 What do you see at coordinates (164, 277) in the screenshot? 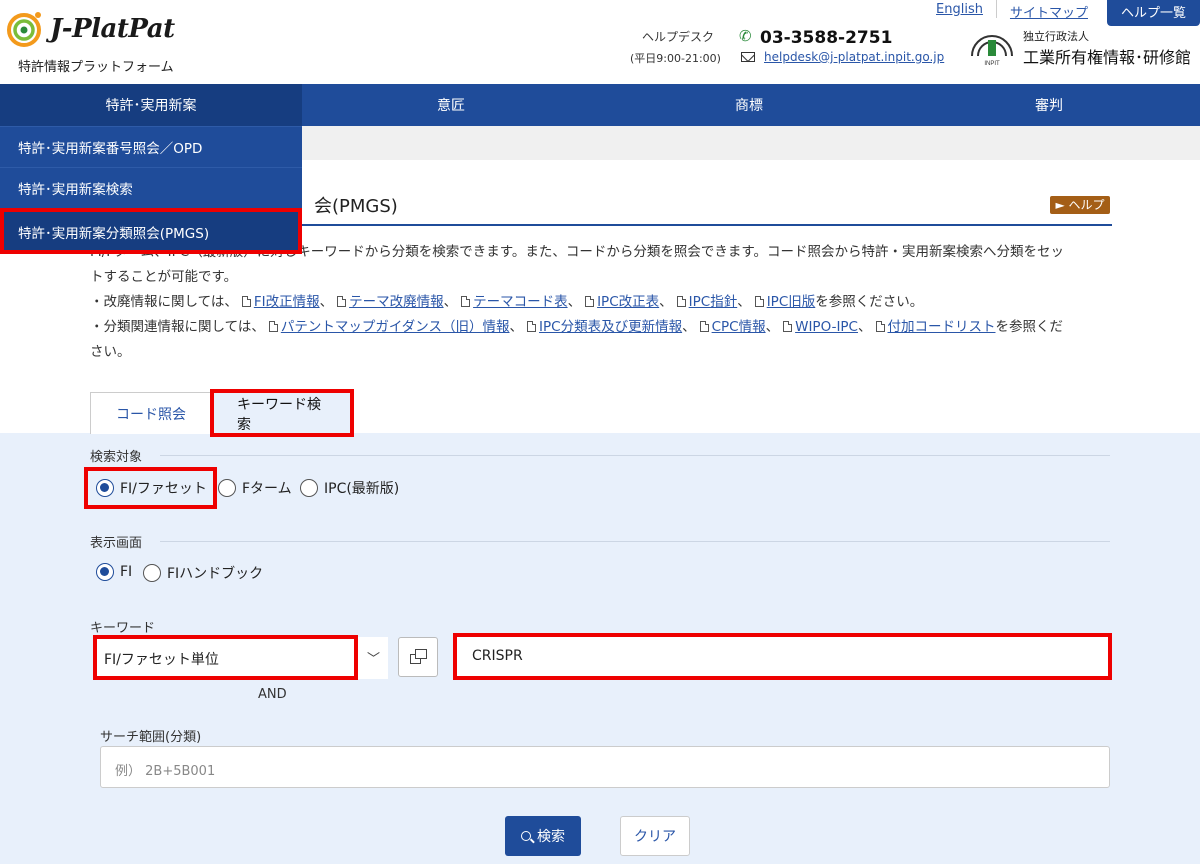
I see `desc-line: トすることが可能です。` at bounding box center [164, 277].